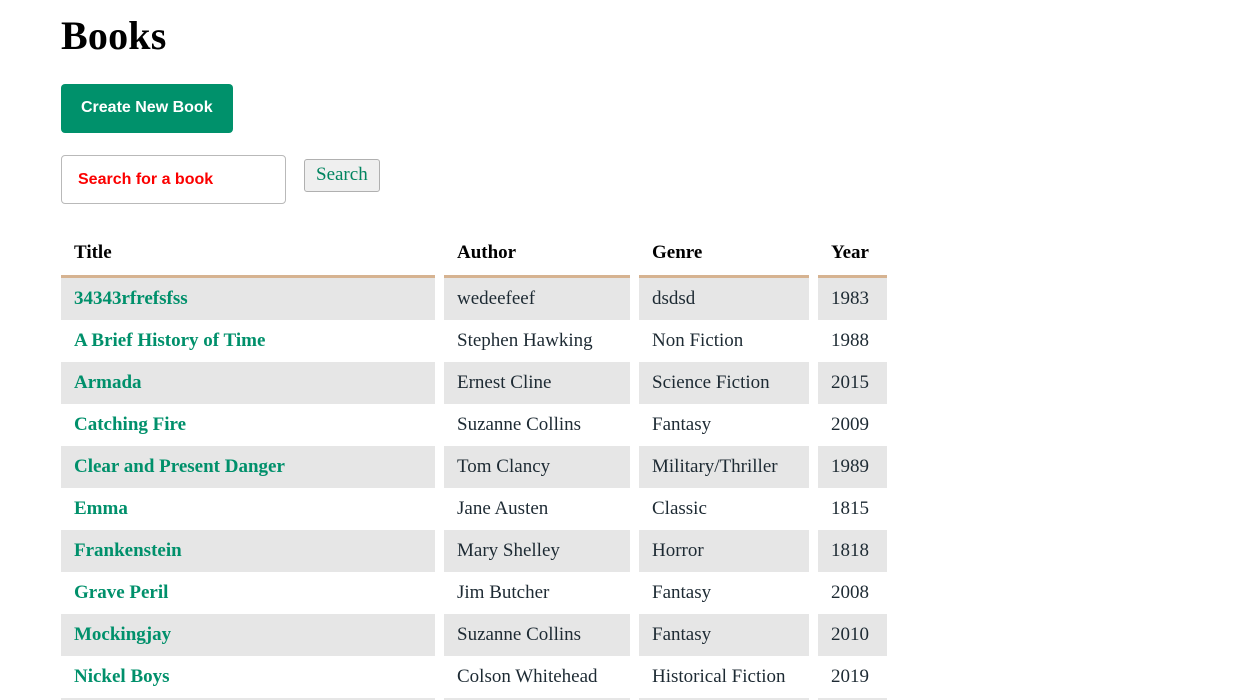 This screenshot has height=700, width=1239. Describe the element at coordinates (248, 677) in the screenshot. I see `cell-title: Nickel Boys` at that location.